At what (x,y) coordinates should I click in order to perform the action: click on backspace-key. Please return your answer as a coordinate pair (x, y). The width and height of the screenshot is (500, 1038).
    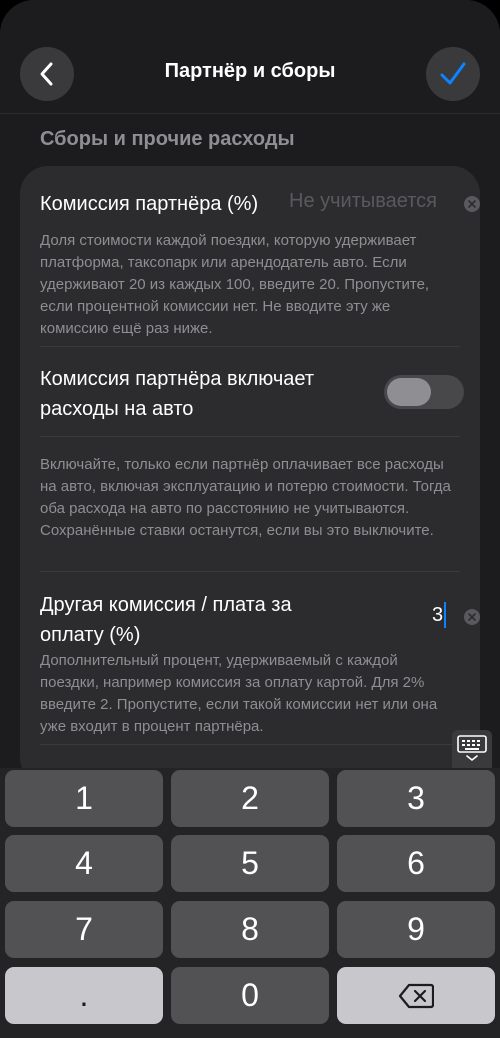
    Looking at the image, I should click on (416, 995).